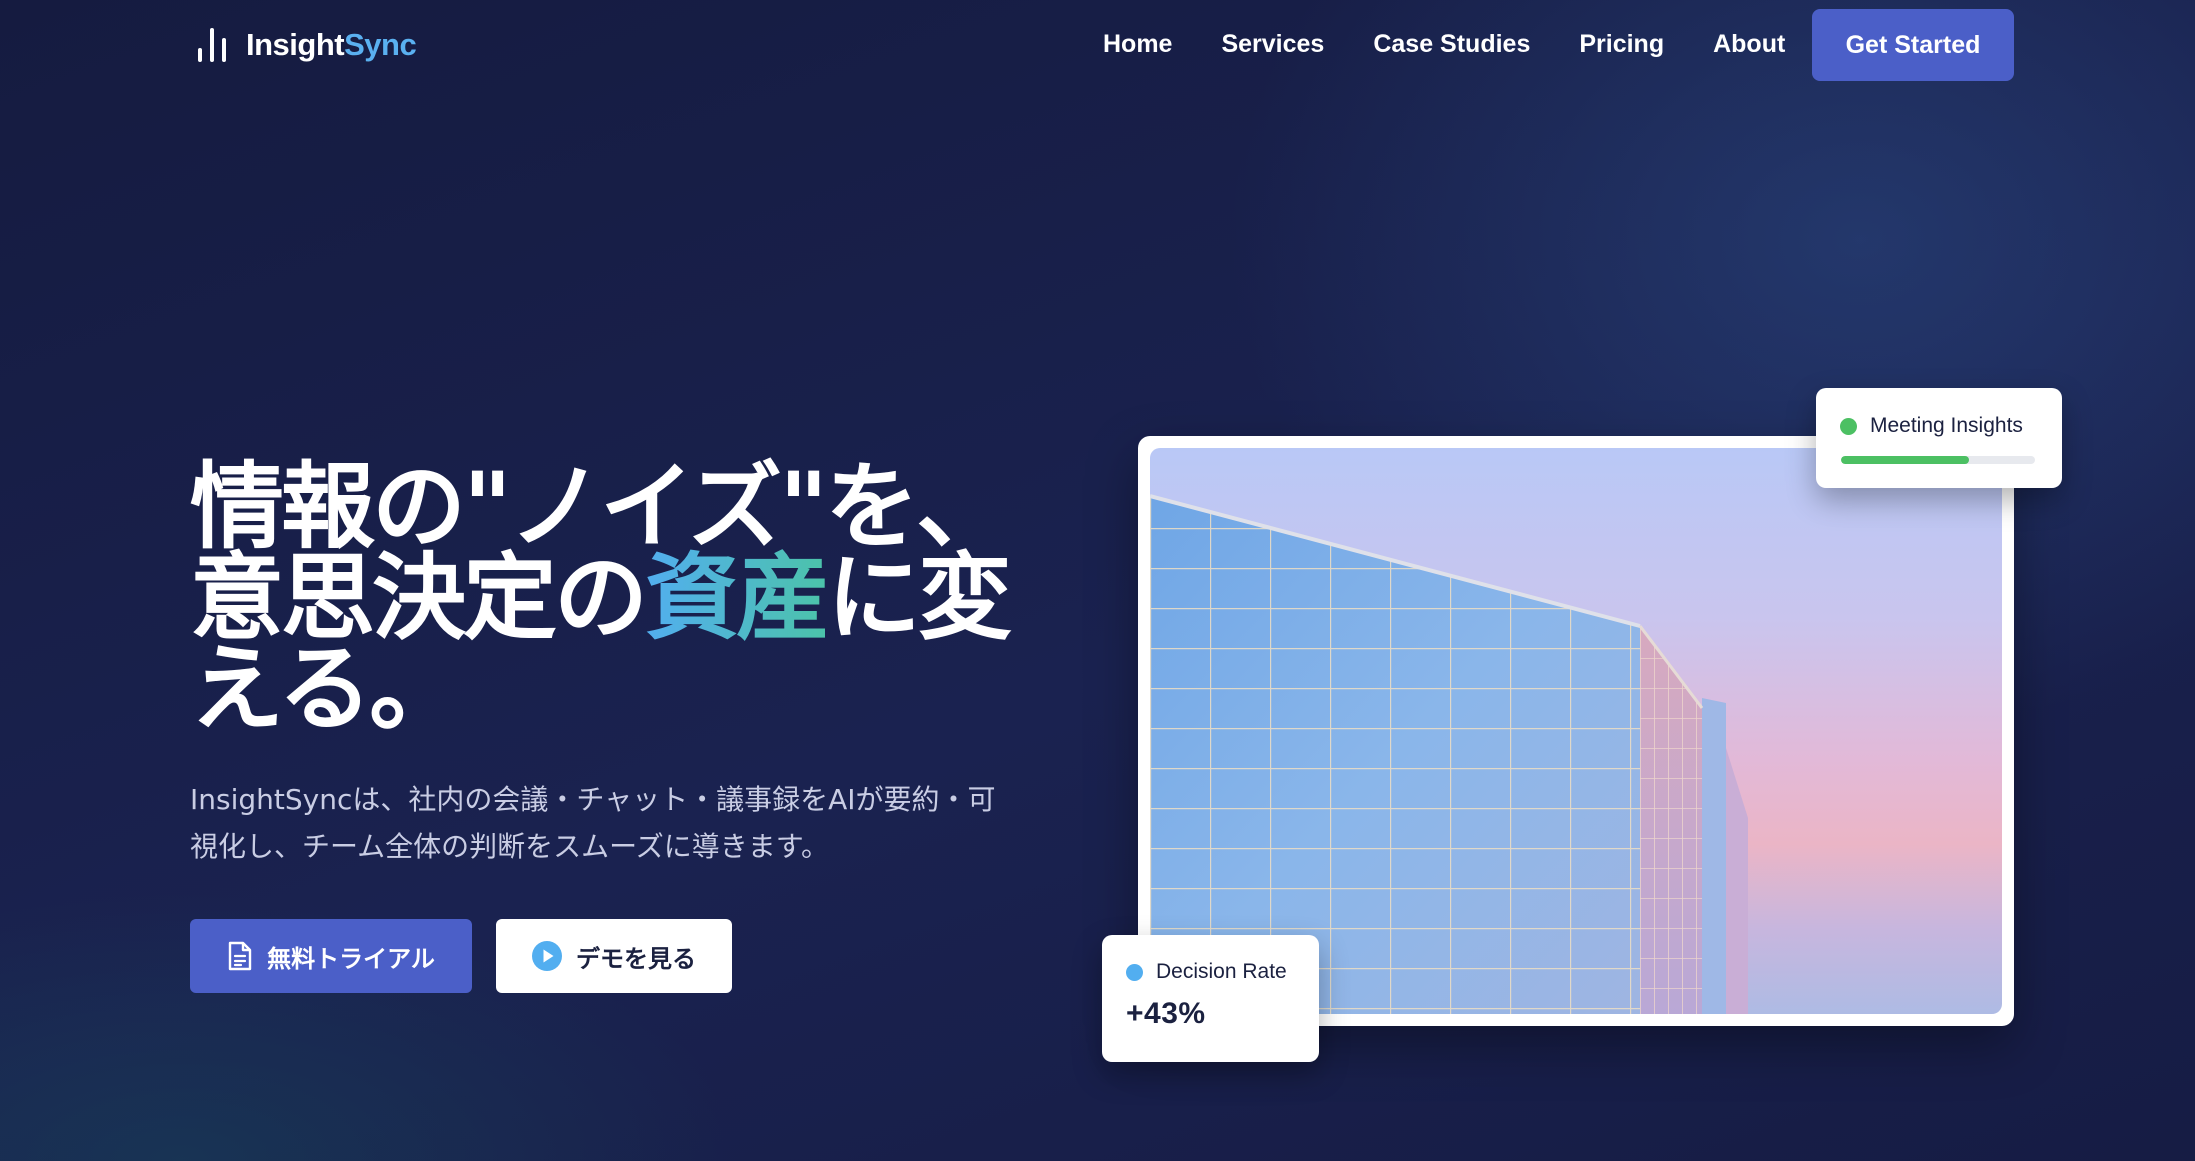 This screenshot has width=2195, height=1161. I want to click on nav-links: Home Services Case Studies Pricing About, so click(1468, 44).